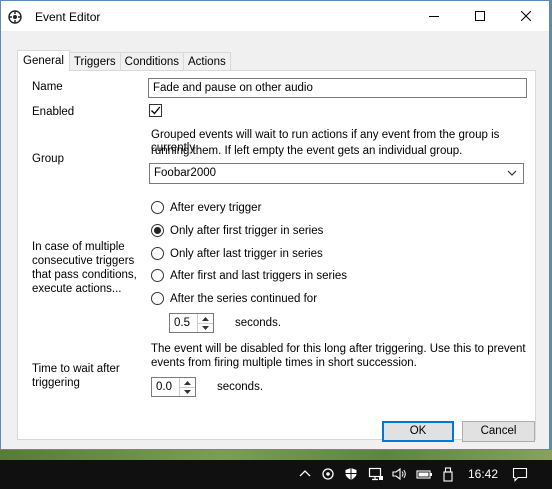 The image size is (552, 489). I want to click on wait-seconds-stepper: 0.0, so click(173, 387).